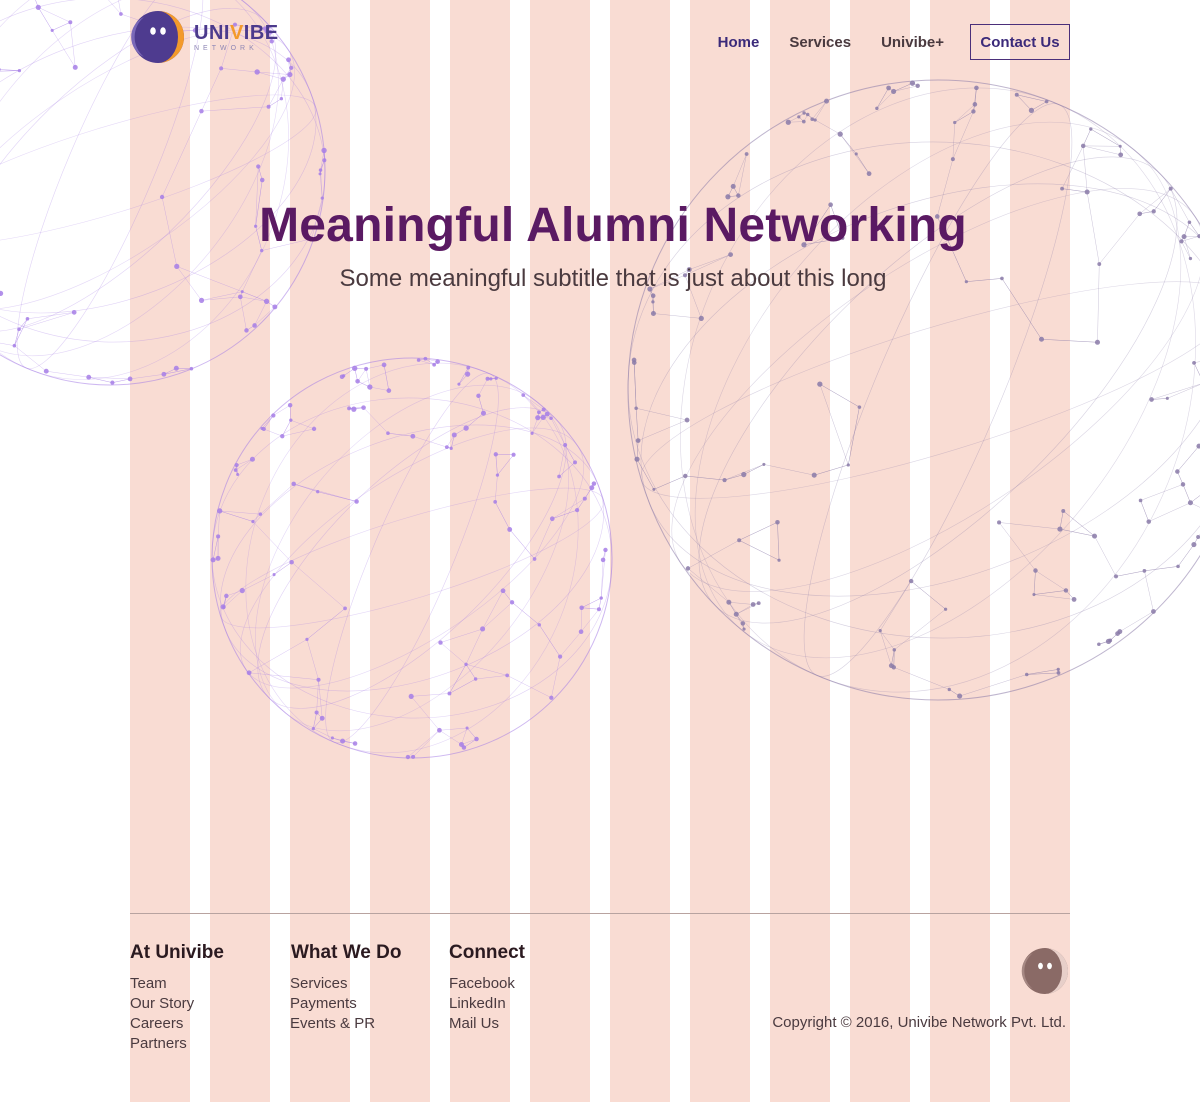  What do you see at coordinates (346, 952) in the screenshot?
I see `footer-heading: What We Do` at bounding box center [346, 952].